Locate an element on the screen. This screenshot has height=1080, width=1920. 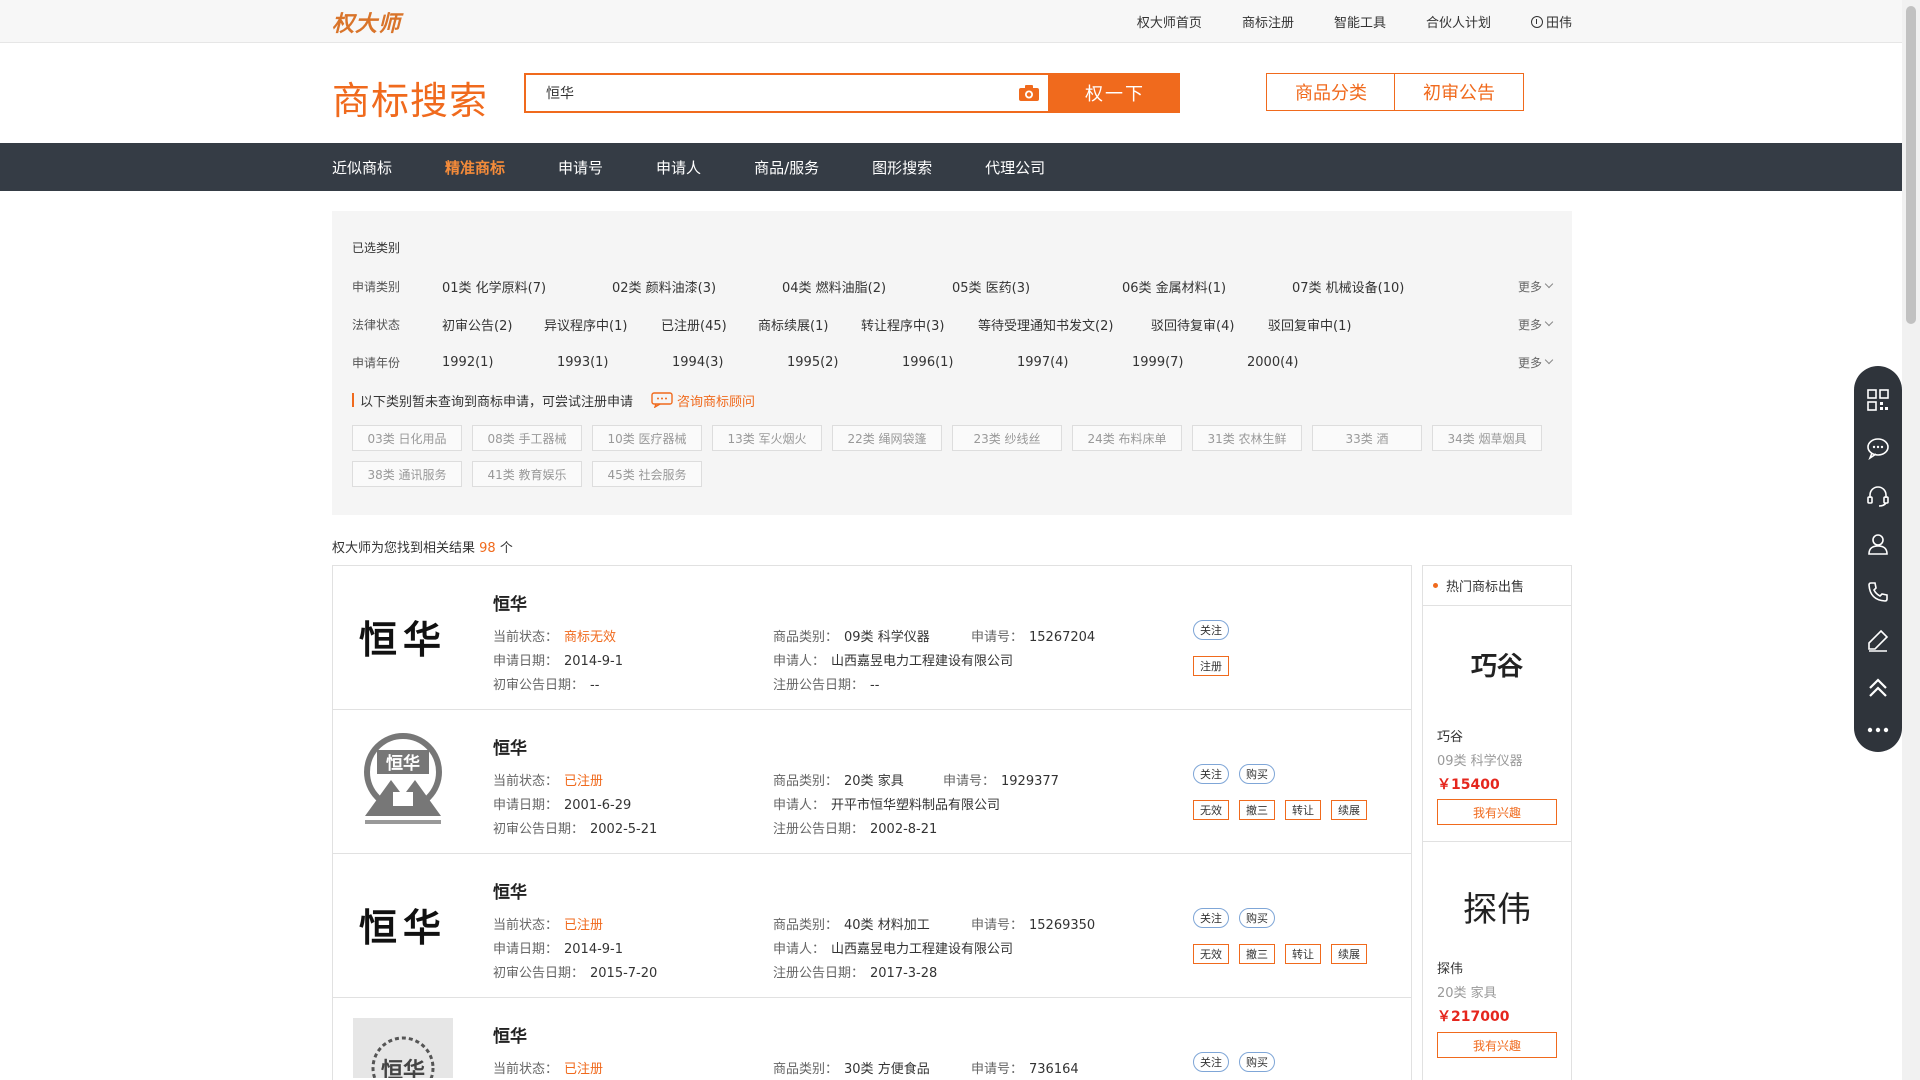
tab-regno: 申请号 is located at coordinates (580, 167).